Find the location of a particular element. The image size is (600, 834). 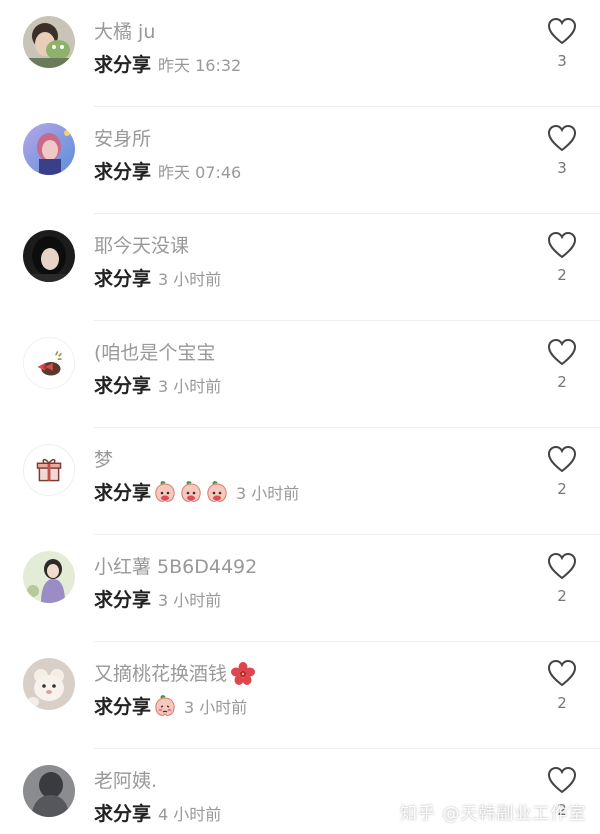

avatar-photo-green is located at coordinates (49, 42).